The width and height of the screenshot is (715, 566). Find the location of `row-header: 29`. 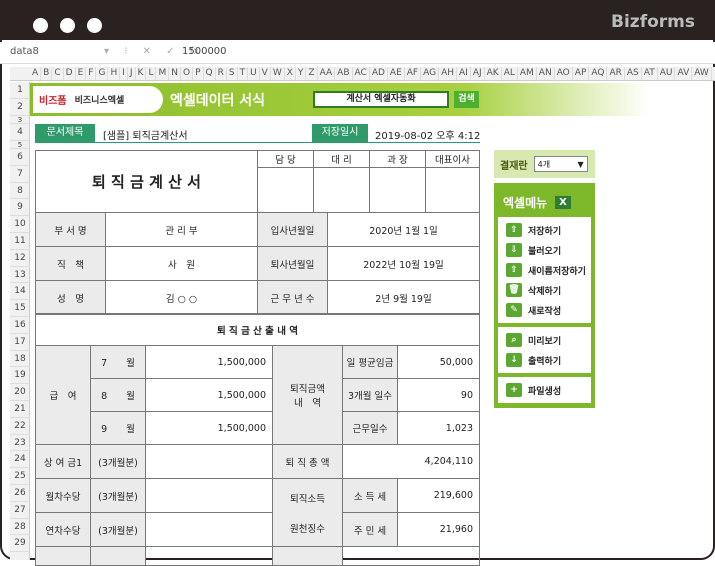

row-header: 29 is located at coordinates (20, 544).